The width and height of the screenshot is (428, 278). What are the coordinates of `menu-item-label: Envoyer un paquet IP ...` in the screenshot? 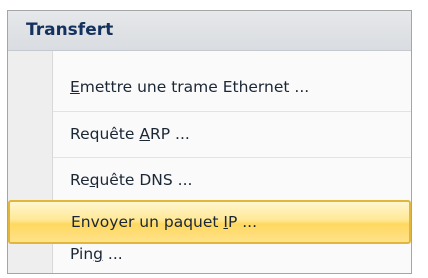 It's located at (164, 222).